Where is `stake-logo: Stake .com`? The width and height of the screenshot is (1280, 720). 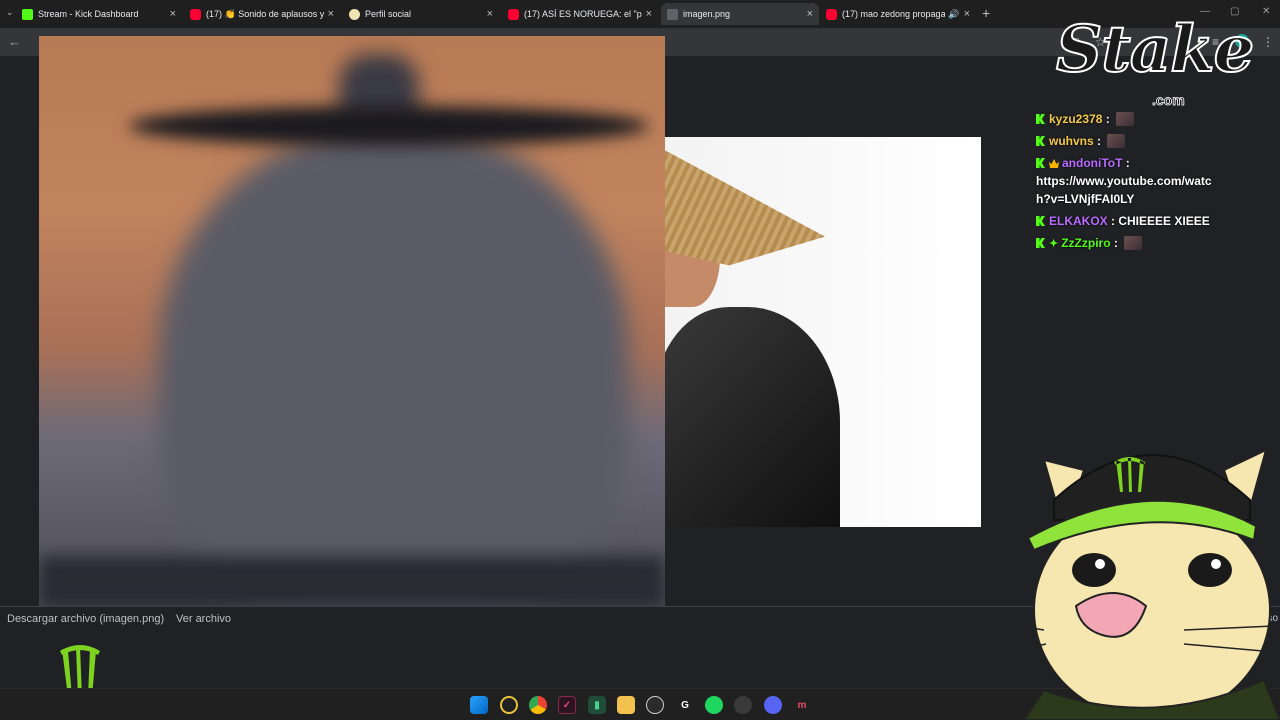
stake-logo: Stake .com is located at coordinates (1155, 61).